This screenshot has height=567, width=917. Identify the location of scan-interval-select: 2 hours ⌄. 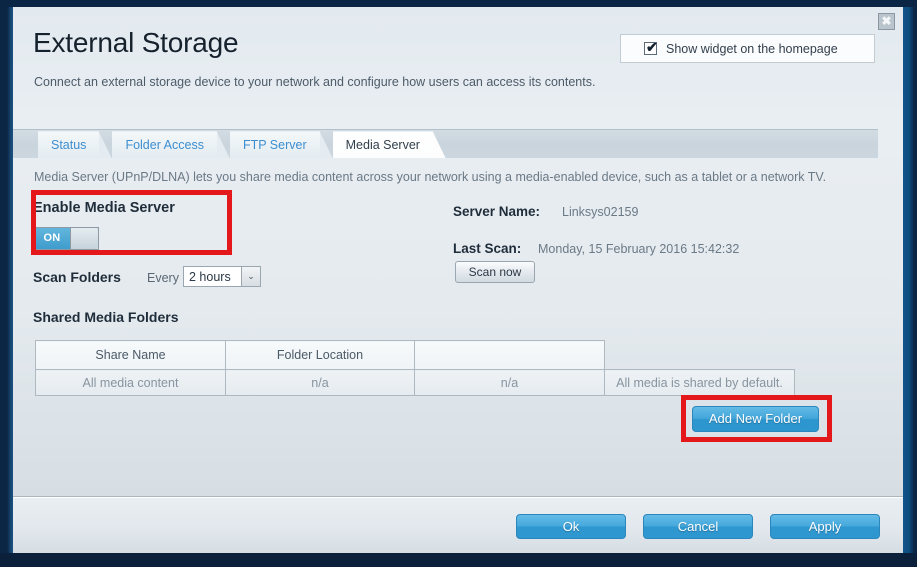
(222, 276).